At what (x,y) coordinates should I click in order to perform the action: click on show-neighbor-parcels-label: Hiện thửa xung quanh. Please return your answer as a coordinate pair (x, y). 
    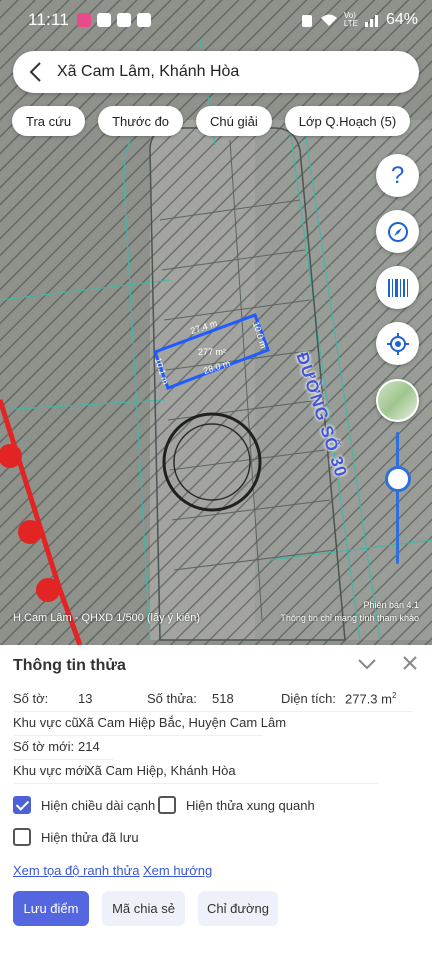
    Looking at the image, I should click on (250, 805).